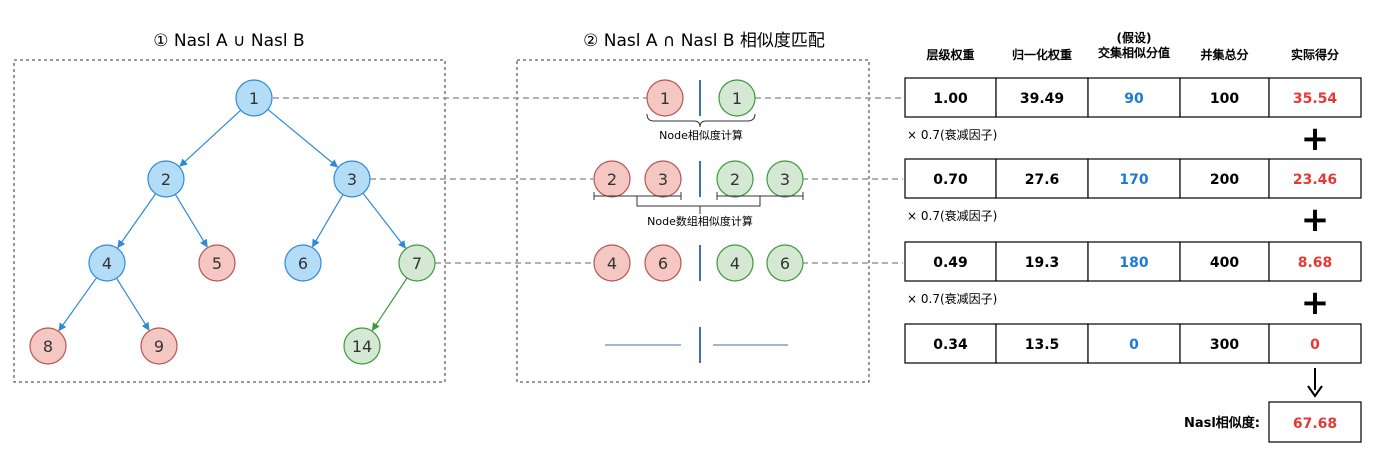 Image resolution: width=1391 pixels, height=465 pixels. I want to click on match-right-node-label: 1, so click(737, 98).